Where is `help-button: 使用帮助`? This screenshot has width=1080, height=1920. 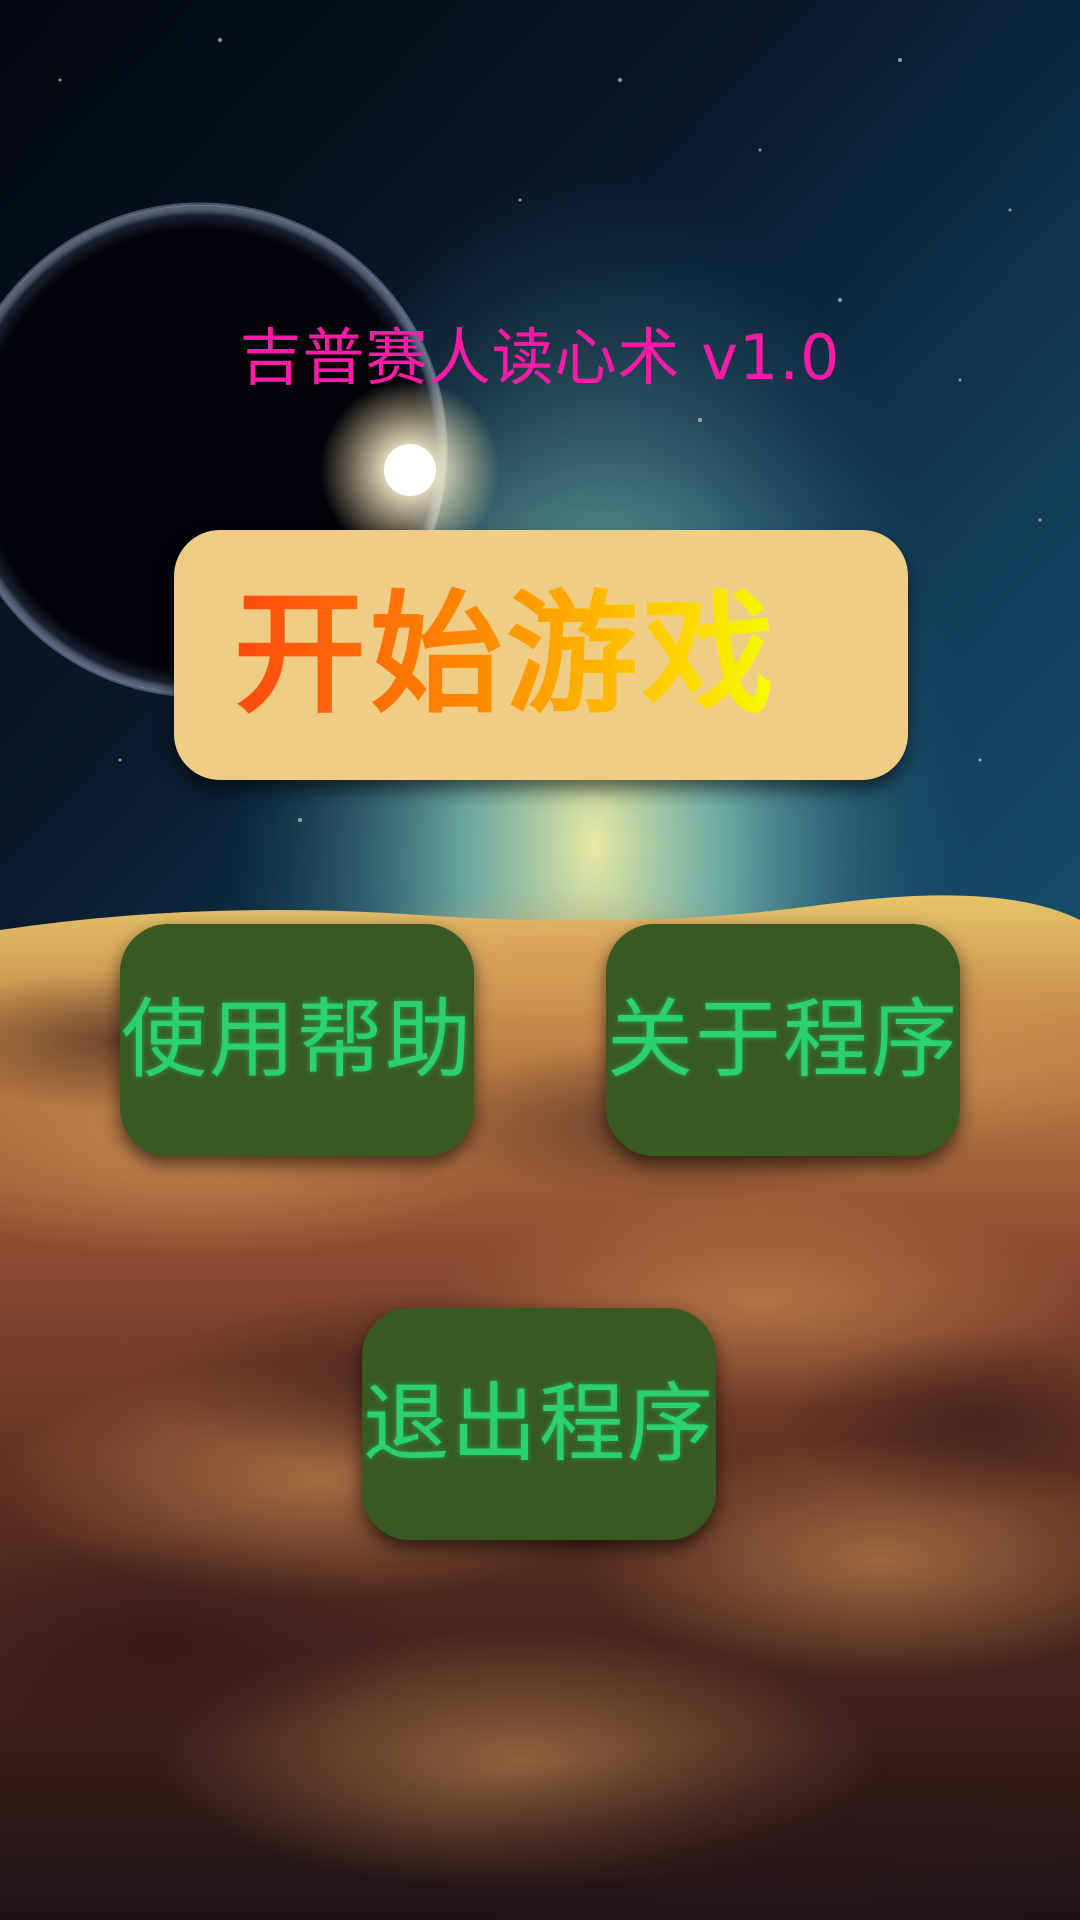 help-button: 使用帮助 is located at coordinates (297, 1040).